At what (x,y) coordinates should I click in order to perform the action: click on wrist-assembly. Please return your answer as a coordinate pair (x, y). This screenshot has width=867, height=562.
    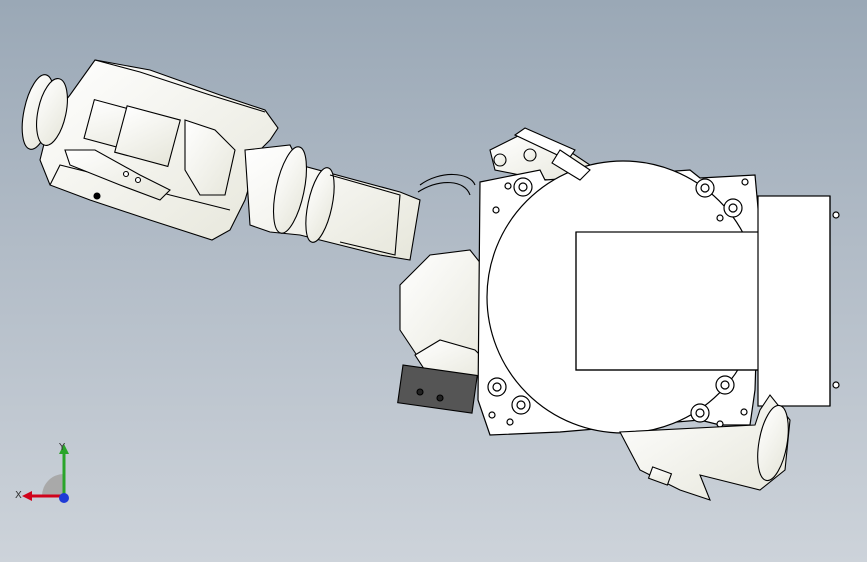
    Looking at the image, I should click on (147, 150).